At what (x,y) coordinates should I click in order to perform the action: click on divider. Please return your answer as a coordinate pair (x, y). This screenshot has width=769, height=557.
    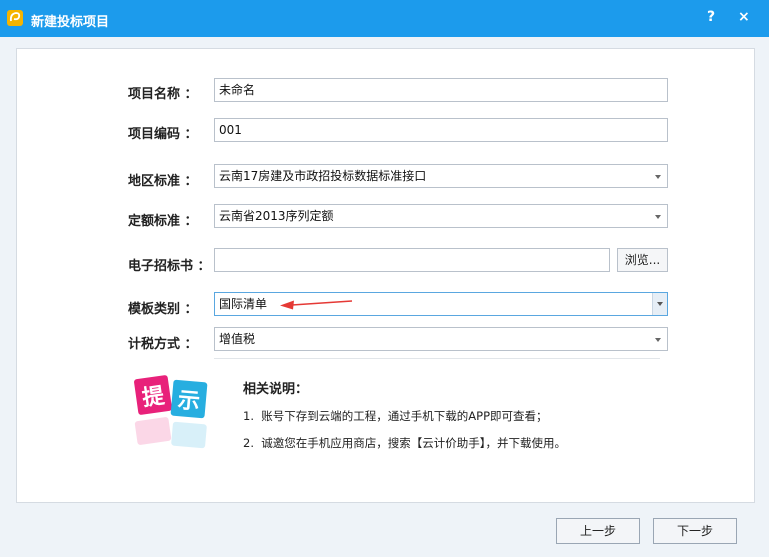
    Looking at the image, I should click on (437, 358).